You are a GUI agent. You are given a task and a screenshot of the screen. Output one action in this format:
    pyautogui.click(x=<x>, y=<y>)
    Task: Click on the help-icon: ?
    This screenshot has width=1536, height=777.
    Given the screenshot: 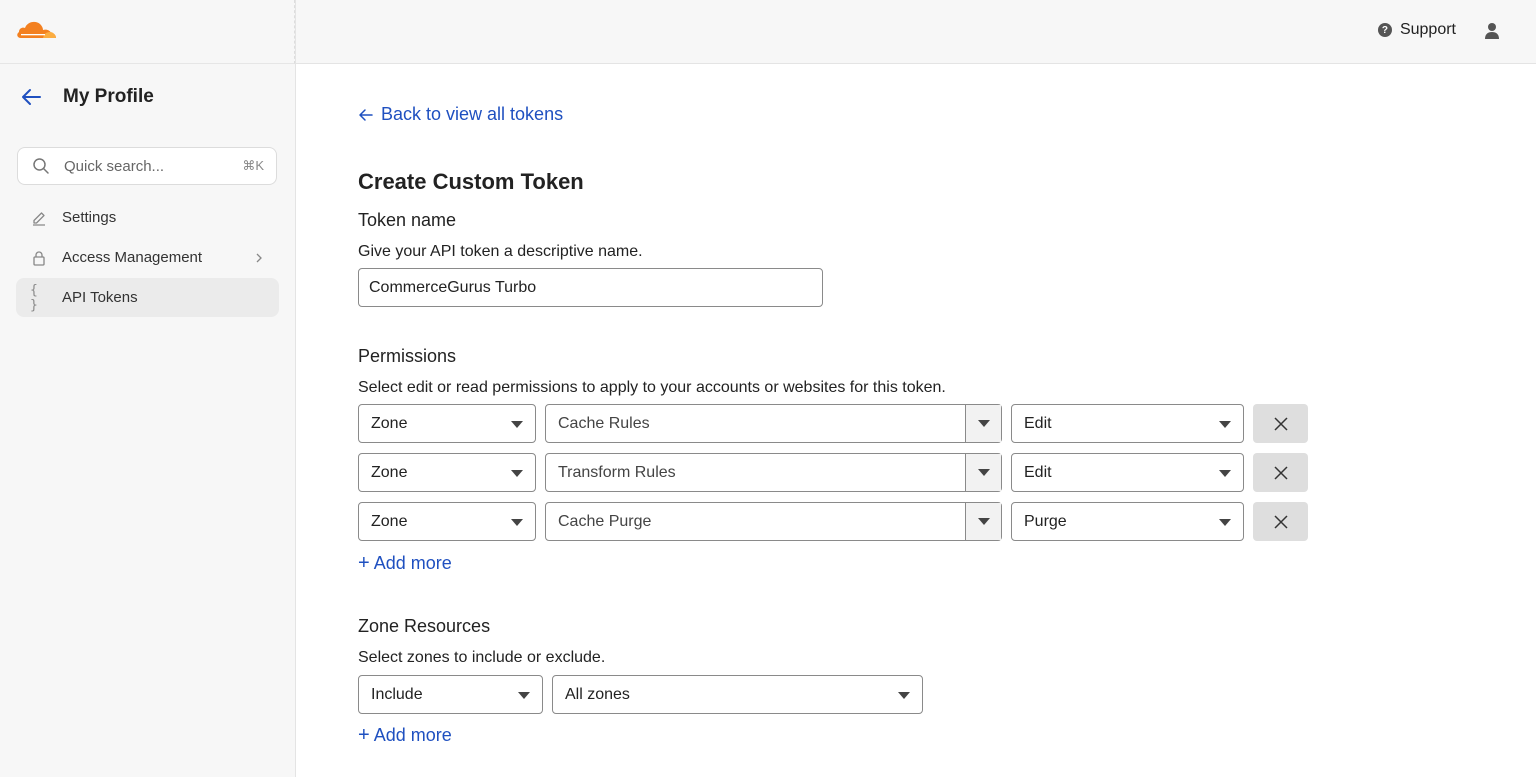 What is the action you would take?
    pyautogui.click(x=1384, y=30)
    